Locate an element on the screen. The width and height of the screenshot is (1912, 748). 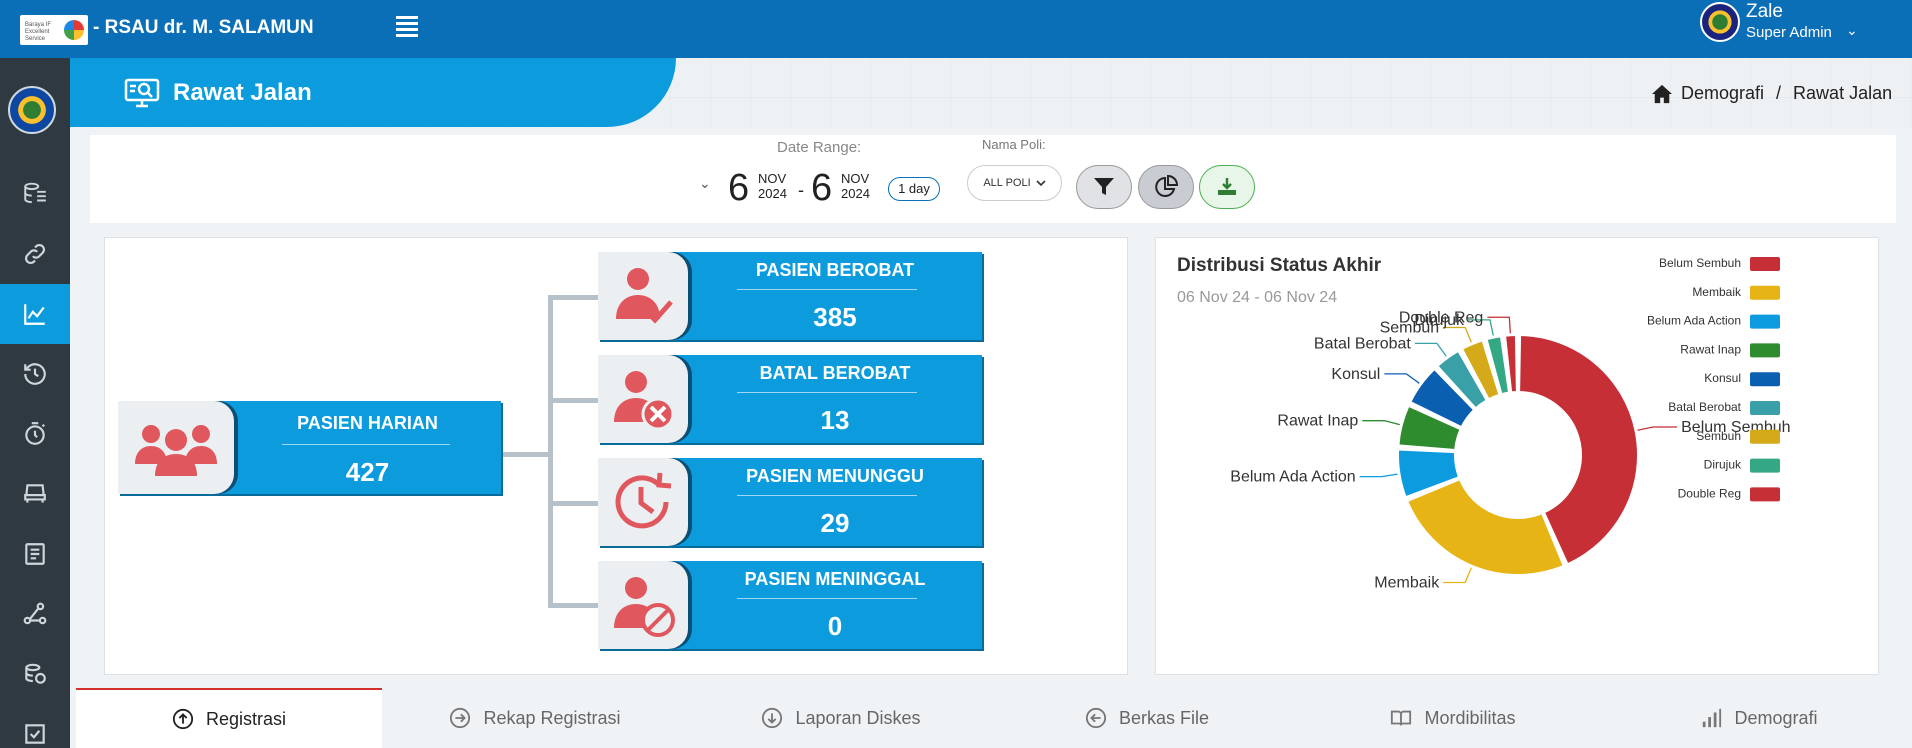
menu-toggle-icon is located at coordinates (407, 26).